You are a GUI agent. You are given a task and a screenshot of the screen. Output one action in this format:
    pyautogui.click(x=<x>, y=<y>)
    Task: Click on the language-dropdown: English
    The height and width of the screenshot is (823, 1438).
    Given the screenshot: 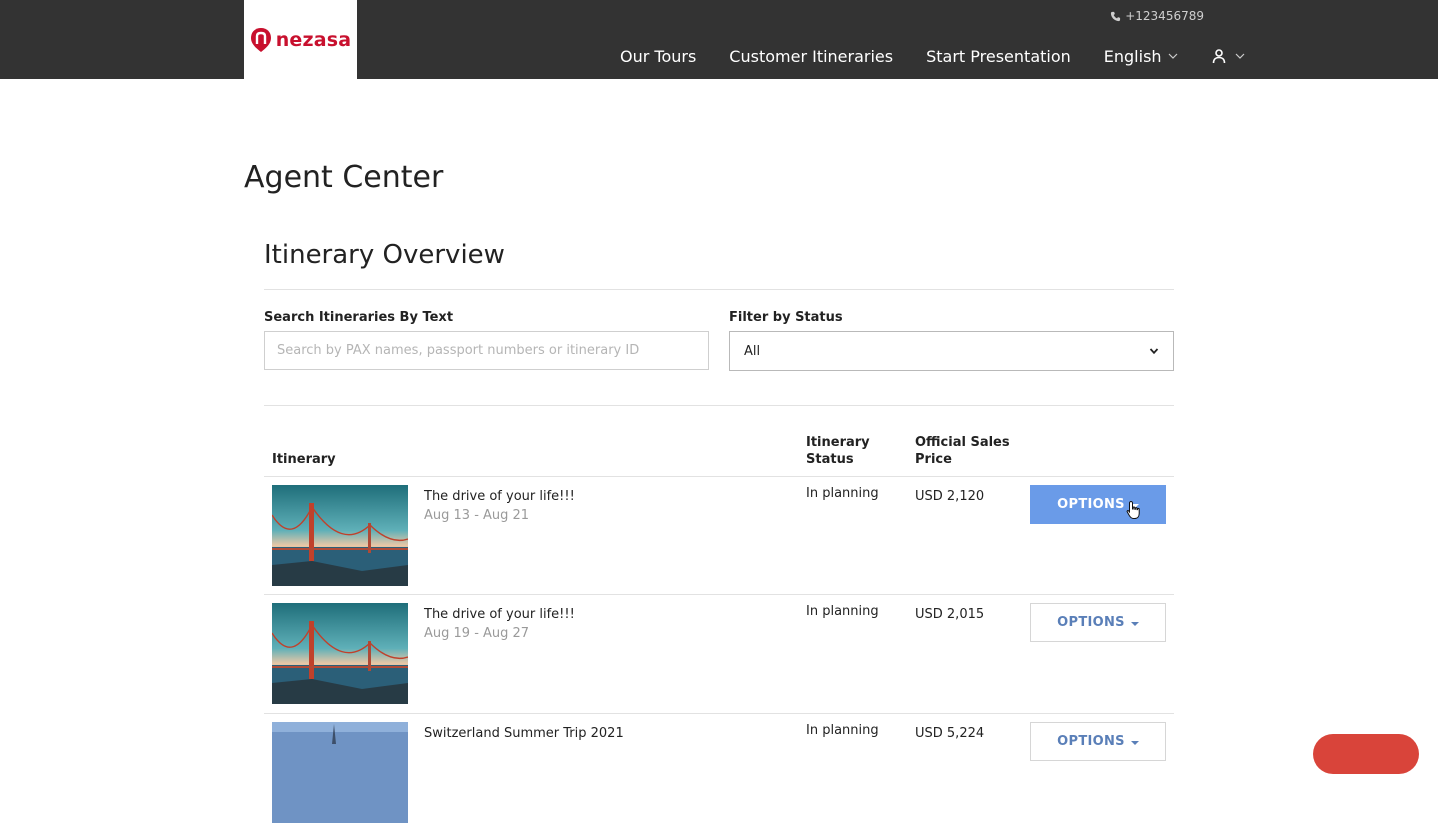 What is the action you would take?
    pyautogui.click(x=1141, y=56)
    